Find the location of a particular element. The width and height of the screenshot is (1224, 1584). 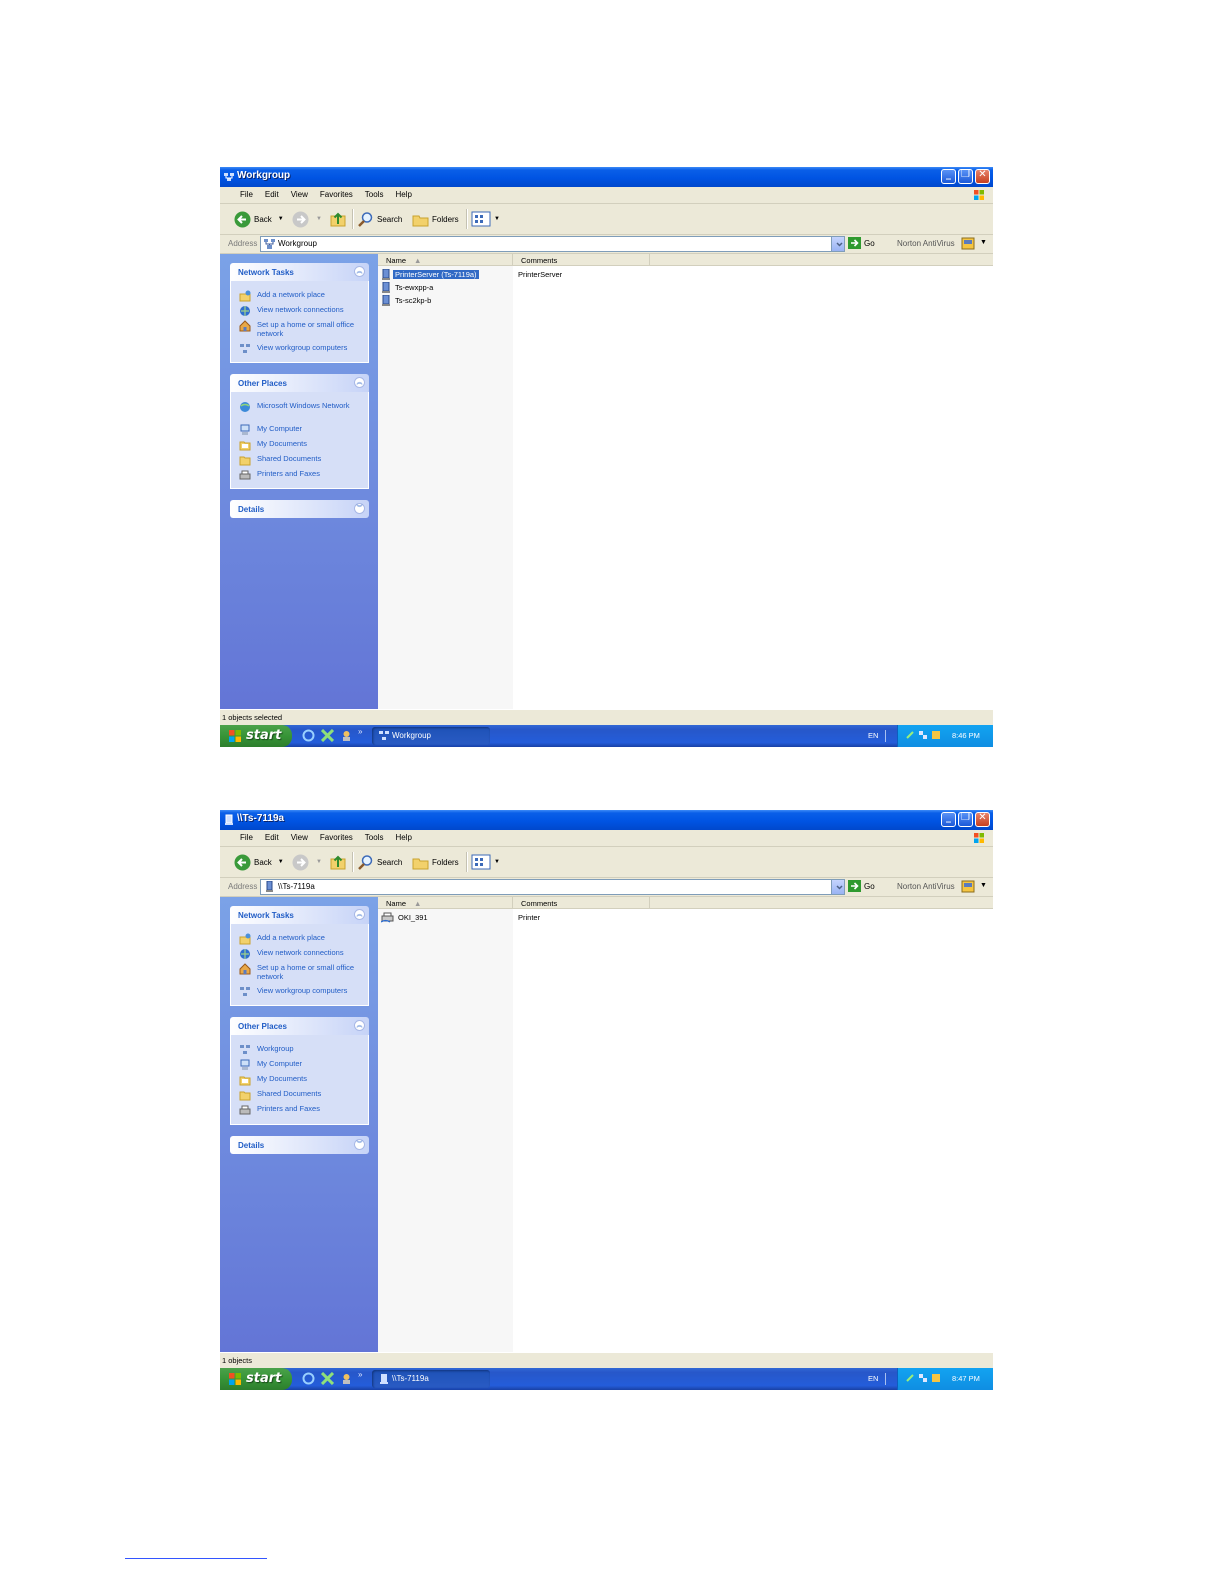

list-item: Ts-ewxpp-a is located at coordinates (408, 287).